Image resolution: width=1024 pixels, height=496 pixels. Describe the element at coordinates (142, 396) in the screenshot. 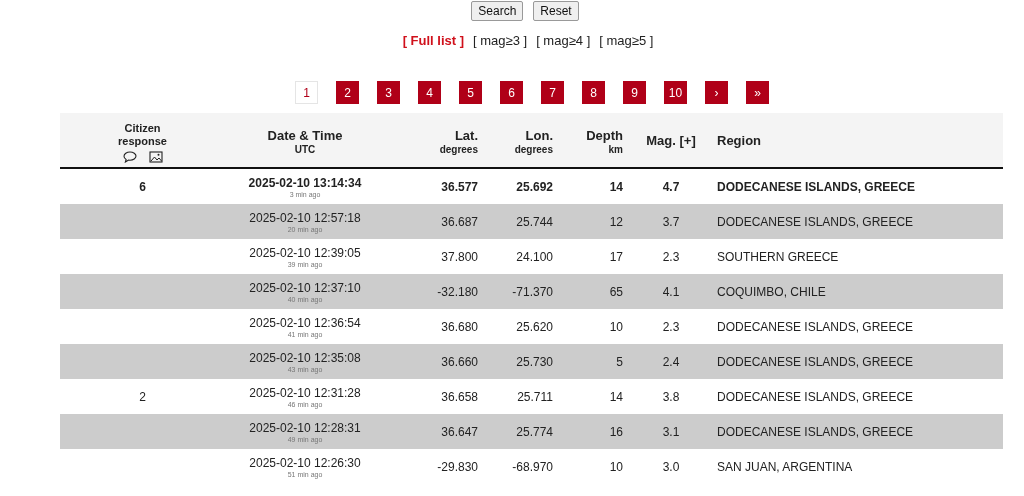

I see `response-count: 2` at that location.